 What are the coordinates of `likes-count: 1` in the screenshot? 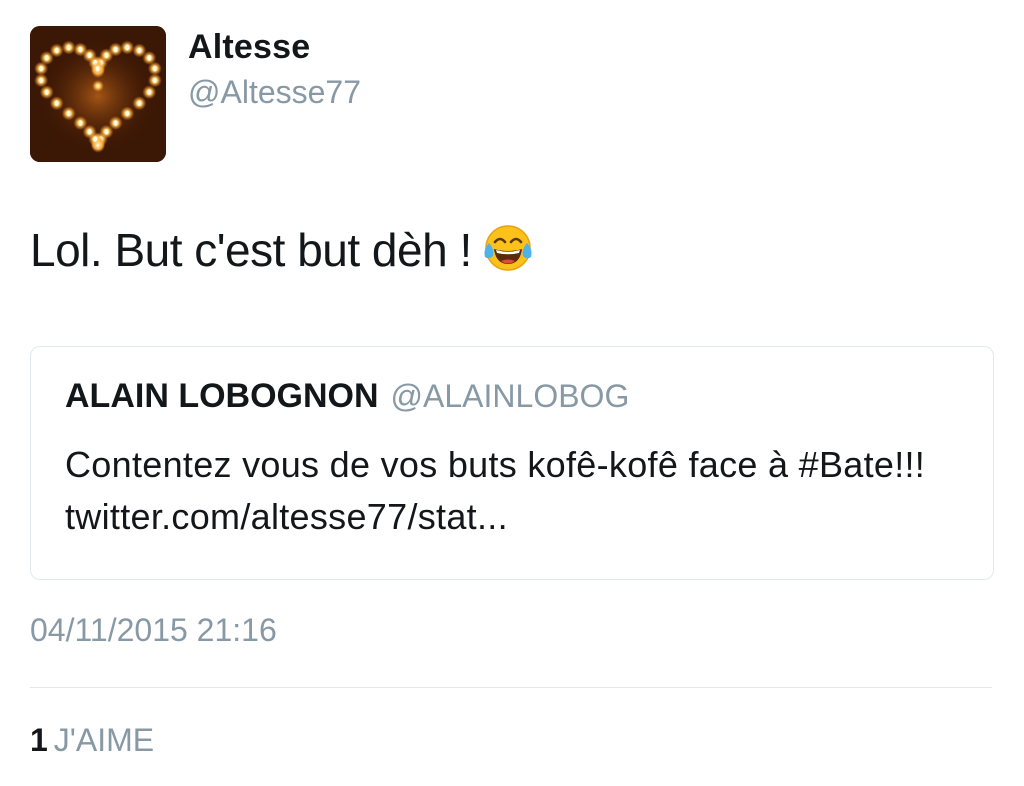 It's located at (39, 740).